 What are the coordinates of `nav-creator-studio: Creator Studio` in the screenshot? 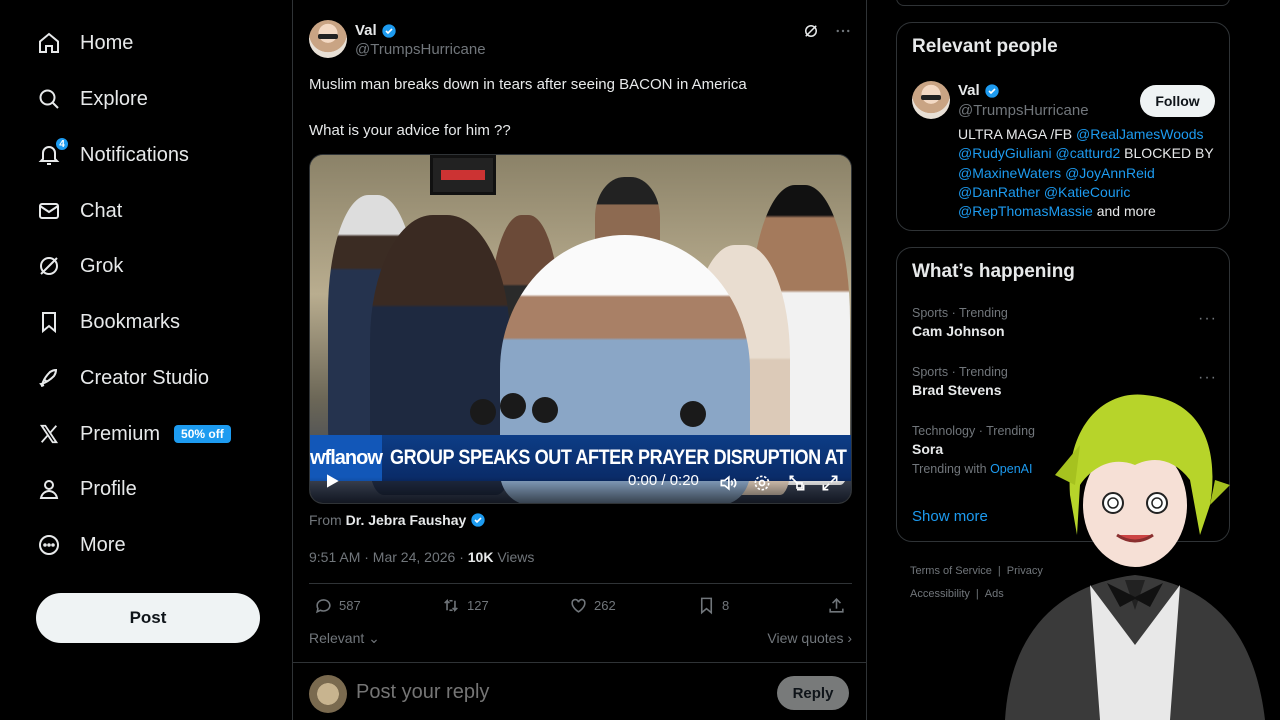 It's located at (122, 378).